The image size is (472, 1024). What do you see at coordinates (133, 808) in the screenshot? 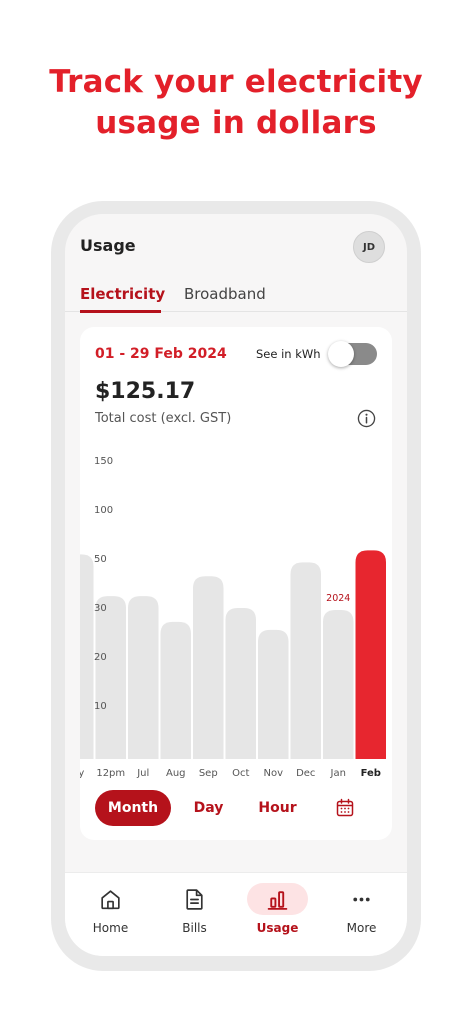
I see `month-button: Month` at bounding box center [133, 808].